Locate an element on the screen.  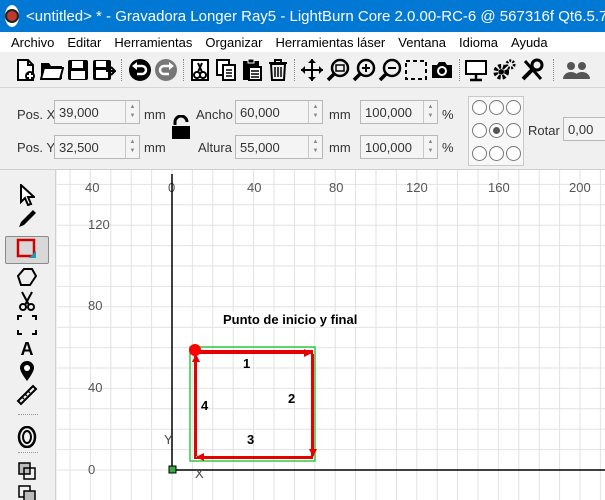
offset-icon is located at coordinates (27, 438).